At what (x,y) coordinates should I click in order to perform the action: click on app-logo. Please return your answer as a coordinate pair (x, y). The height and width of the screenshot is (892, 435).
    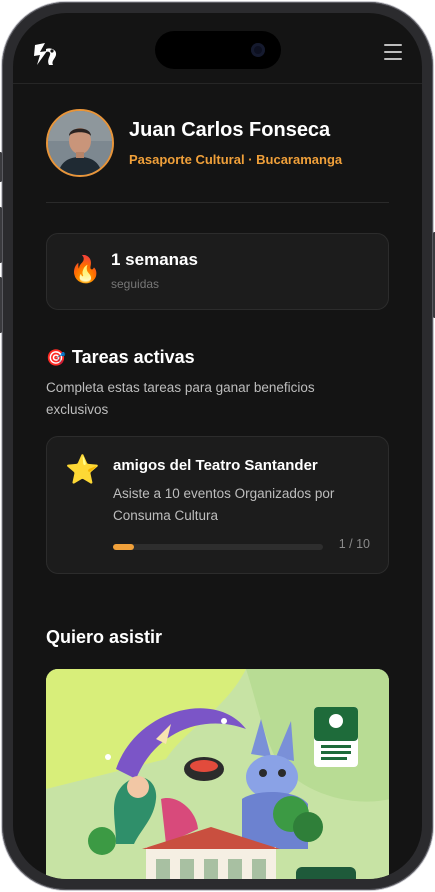
    Looking at the image, I should click on (46, 54).